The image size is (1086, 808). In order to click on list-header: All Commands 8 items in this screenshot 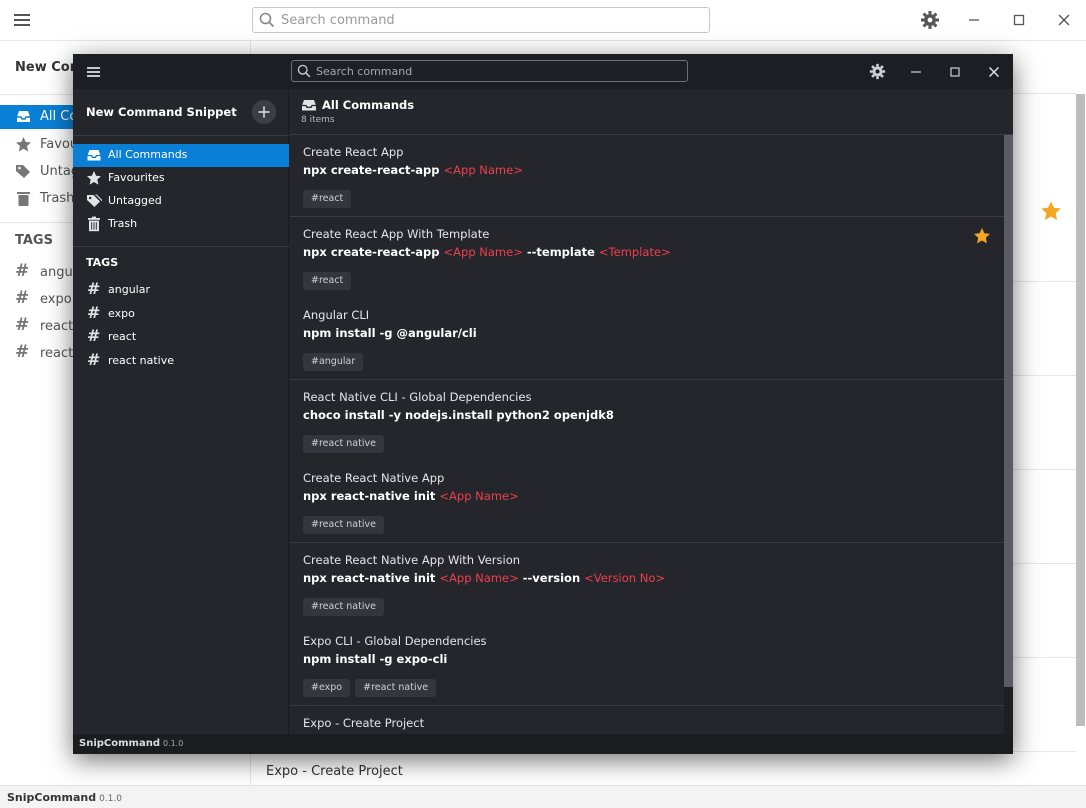, I will do `click(651, 112)`.